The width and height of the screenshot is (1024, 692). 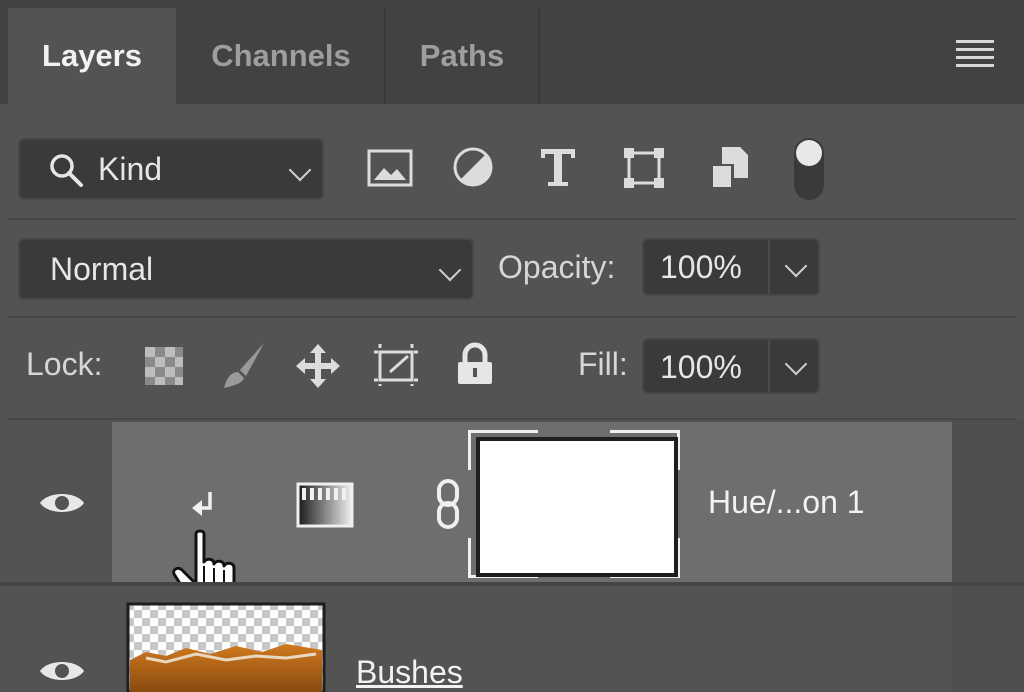 What do you see at coordinates (325, 505) in the screenshot?
I see `gradient-map-adjustment-icon` at bounding box center [325, 505].